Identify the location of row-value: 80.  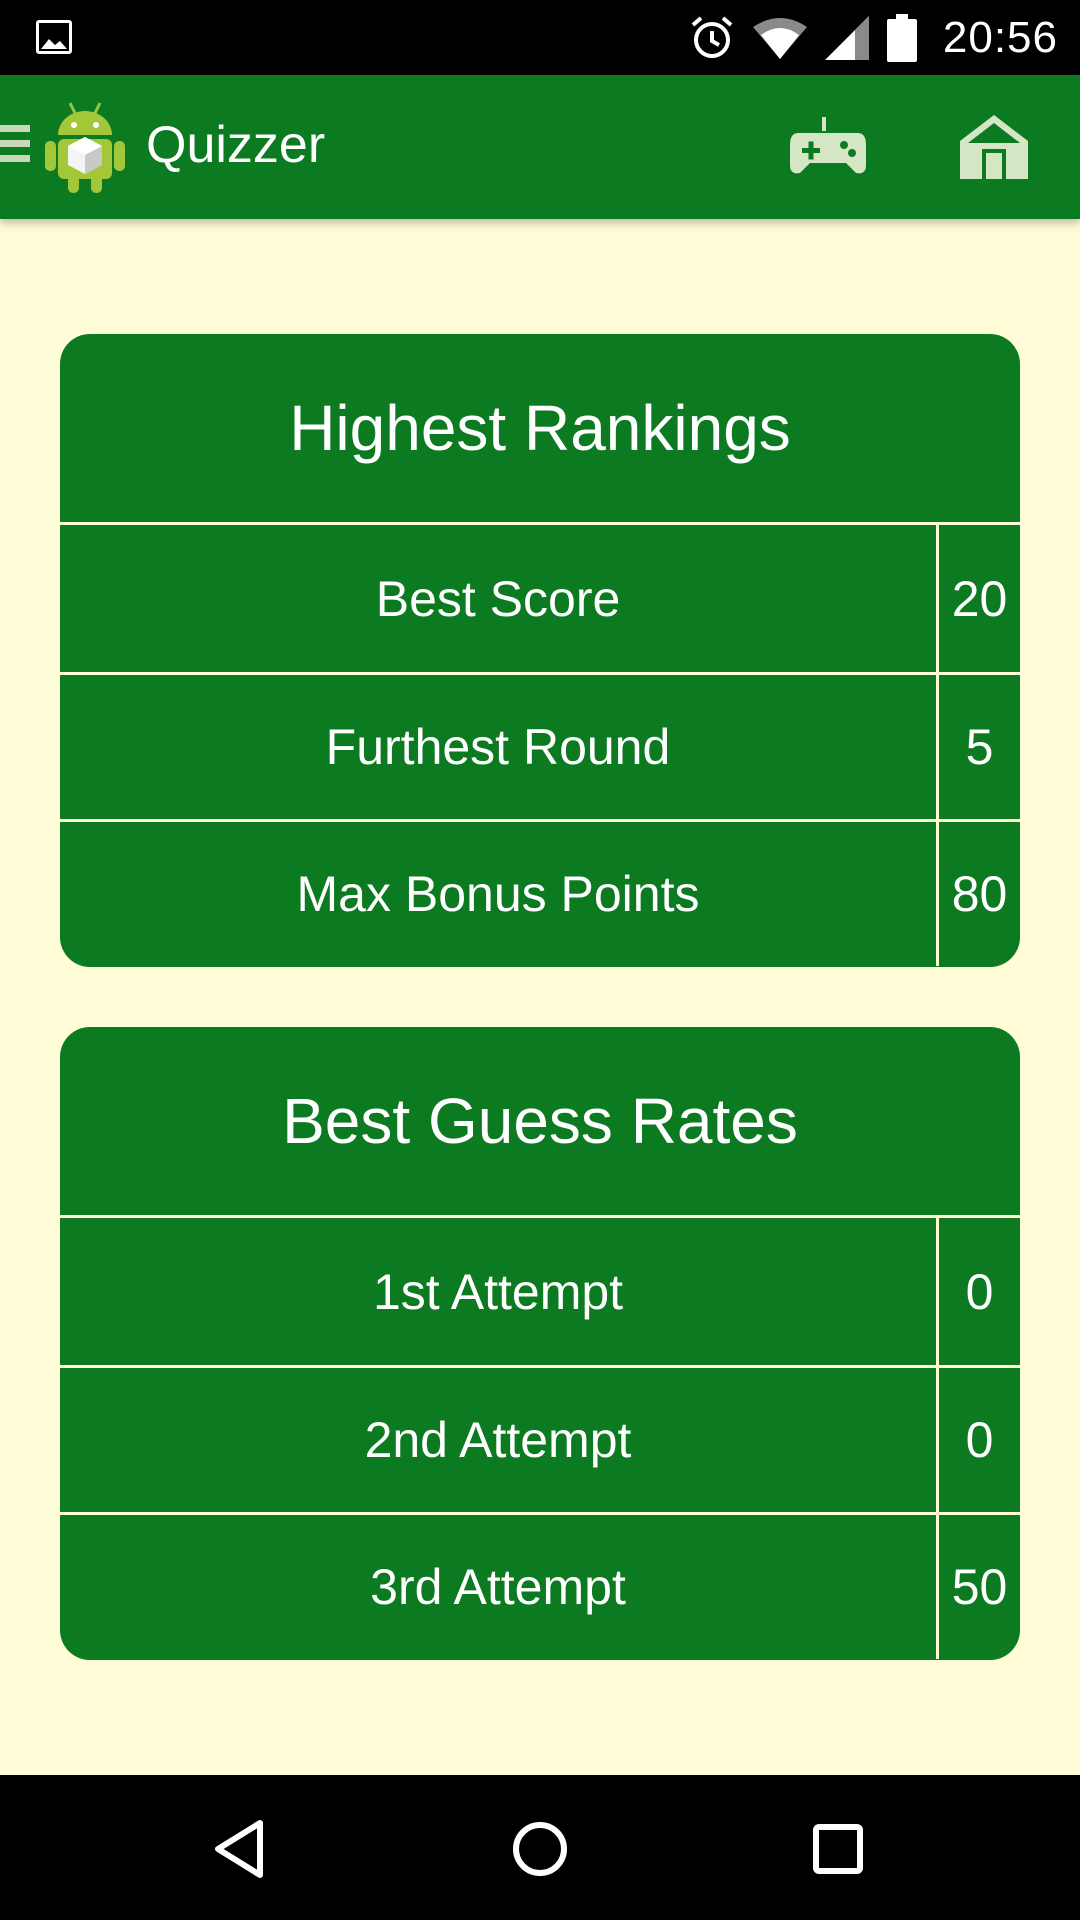
(979, 894).